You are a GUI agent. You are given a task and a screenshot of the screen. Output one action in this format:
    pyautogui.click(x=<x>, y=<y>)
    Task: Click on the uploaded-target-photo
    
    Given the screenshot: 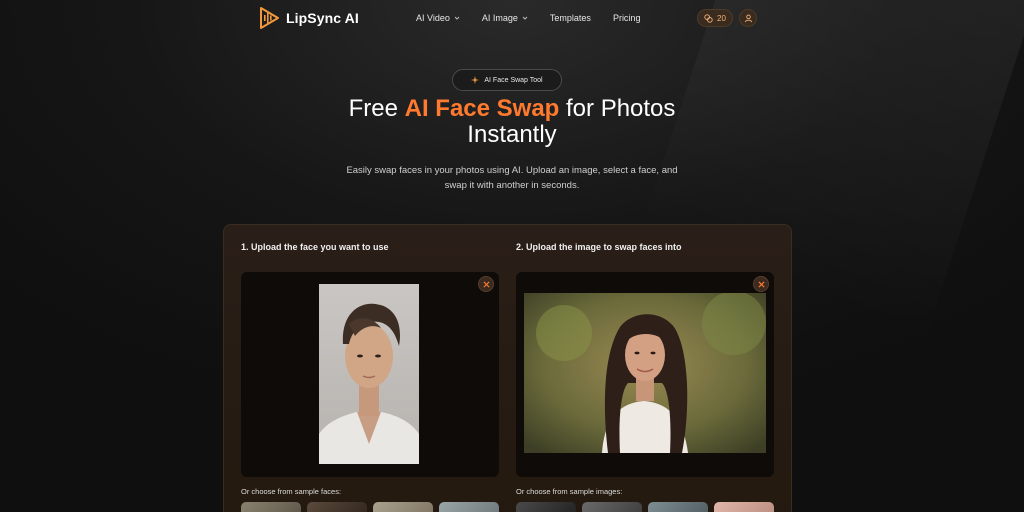 What is the action you would take?
    pyautogui.click(x=645, y=373)
    